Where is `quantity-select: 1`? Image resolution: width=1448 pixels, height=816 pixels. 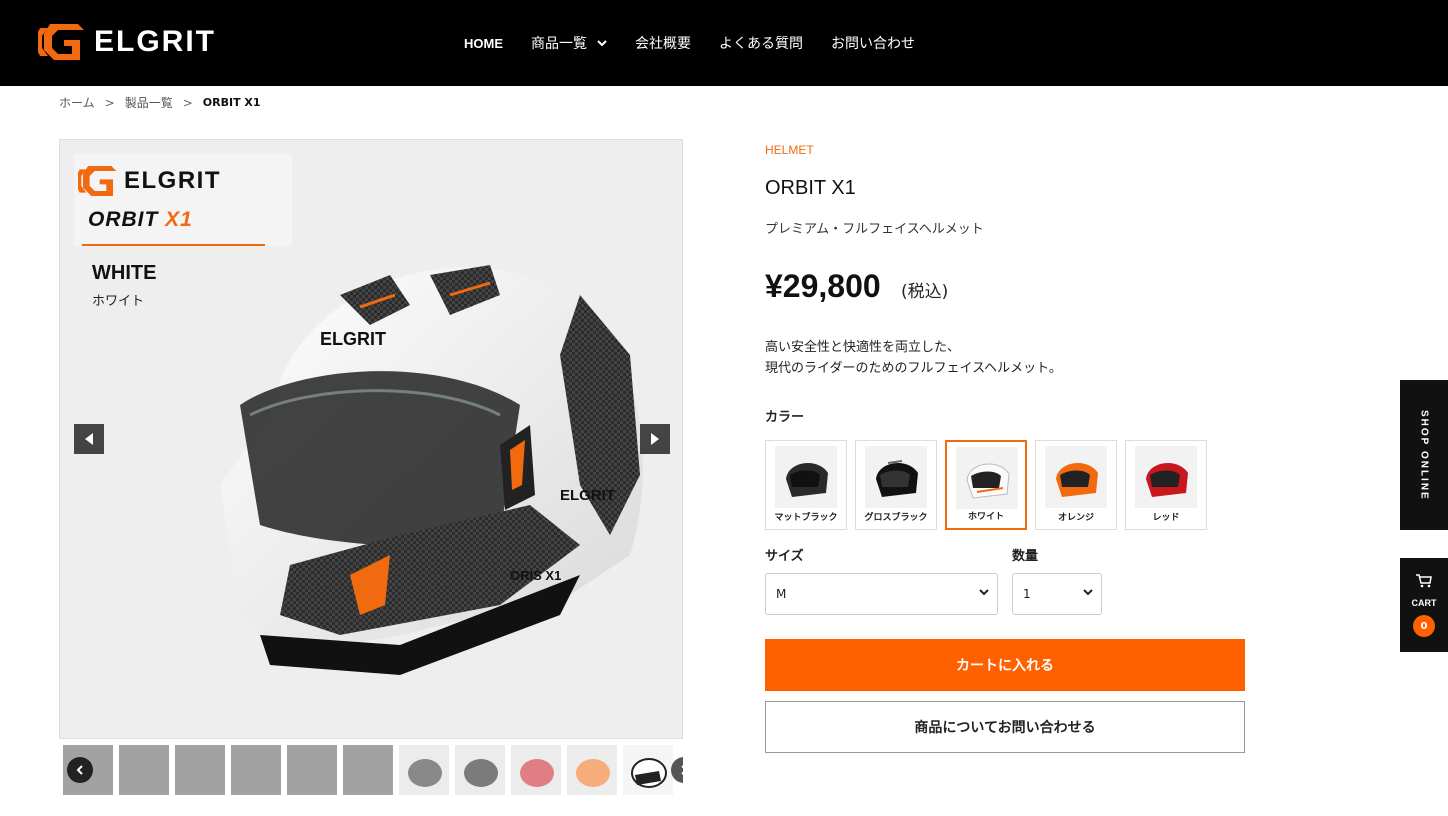 quantity-select: 1 is located at coordinates (1057, 594).